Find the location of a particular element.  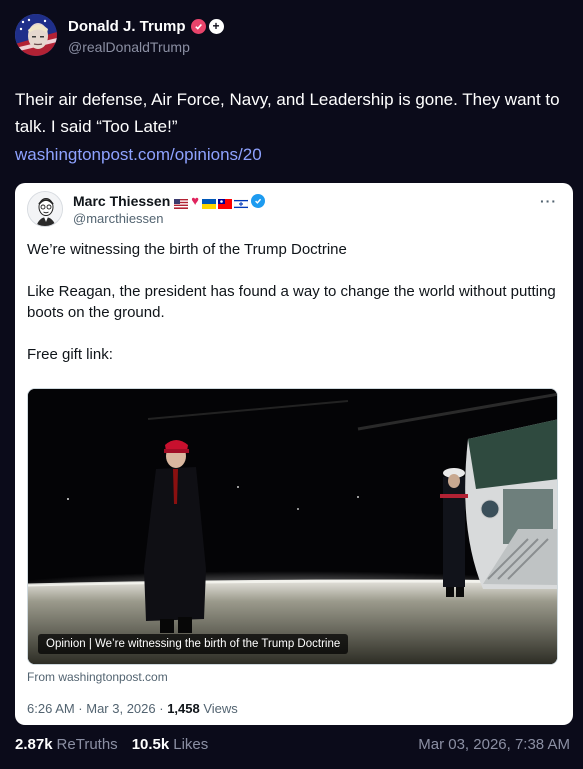

retruths-count: 2.87k is located at coordinates (34, 744).